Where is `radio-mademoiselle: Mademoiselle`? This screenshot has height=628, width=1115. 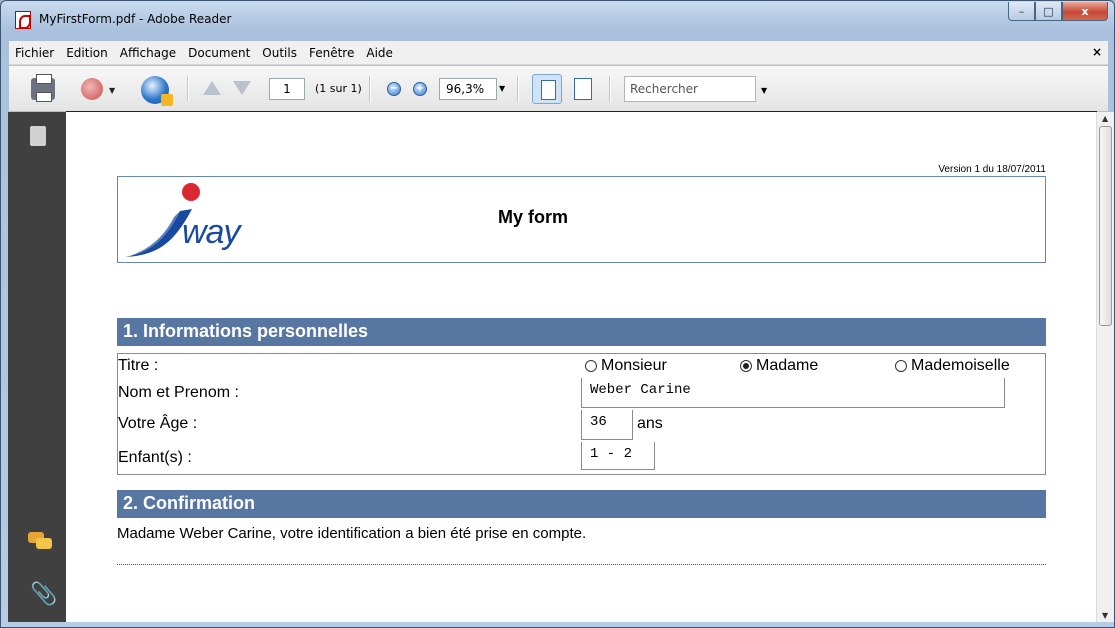 radio-mademoiselle: Mademoiselle is located at coordinates (952, 366).